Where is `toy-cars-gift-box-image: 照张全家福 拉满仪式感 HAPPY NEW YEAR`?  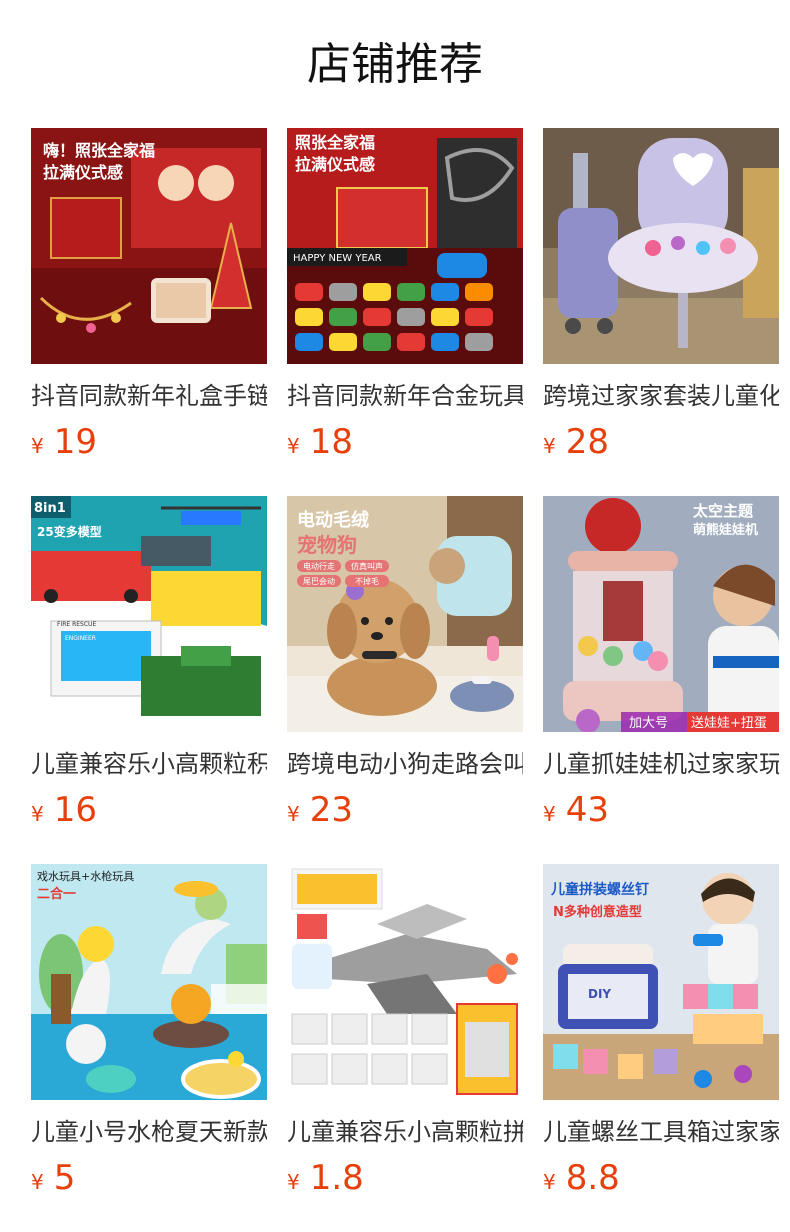
toy-cars-gift-box-image: 照张全家福 拉满仪式感 HAPPY NEW YEAR is located at coordinates (405, 246).